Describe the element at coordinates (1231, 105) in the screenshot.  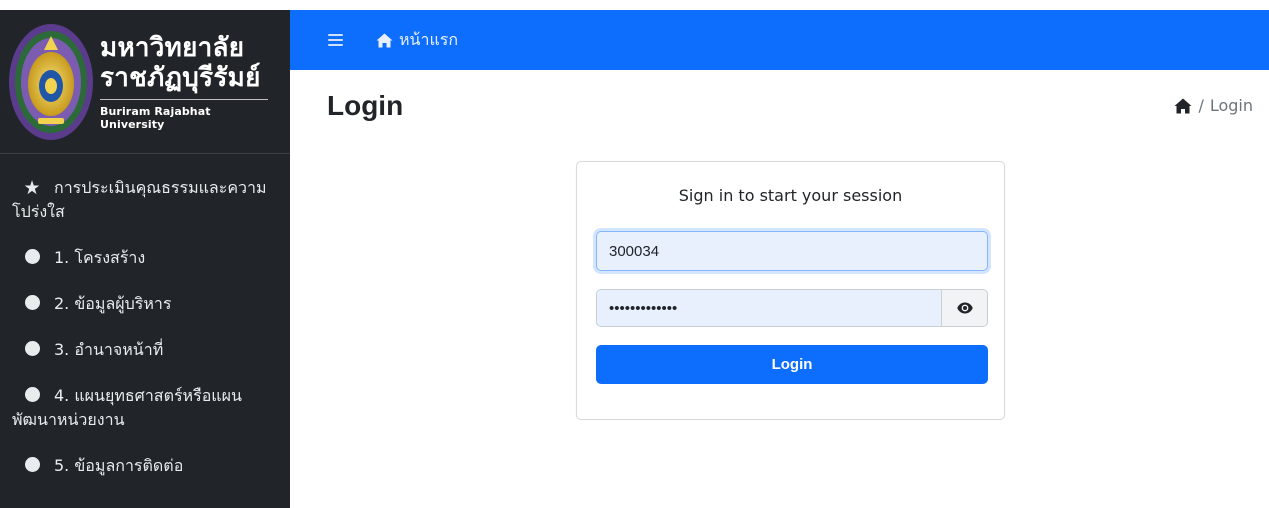
I see `breadcrumb-current: Login` at that location.